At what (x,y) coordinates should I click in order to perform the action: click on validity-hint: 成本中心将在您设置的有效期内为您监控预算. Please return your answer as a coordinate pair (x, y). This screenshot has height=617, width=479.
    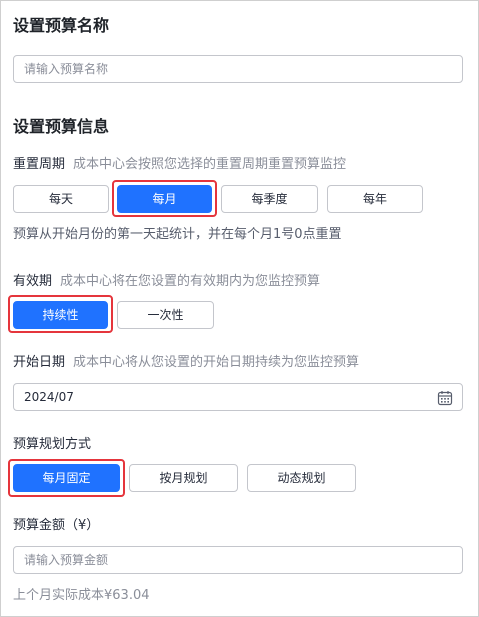
    Looking at the image, I should click on (190, 281).